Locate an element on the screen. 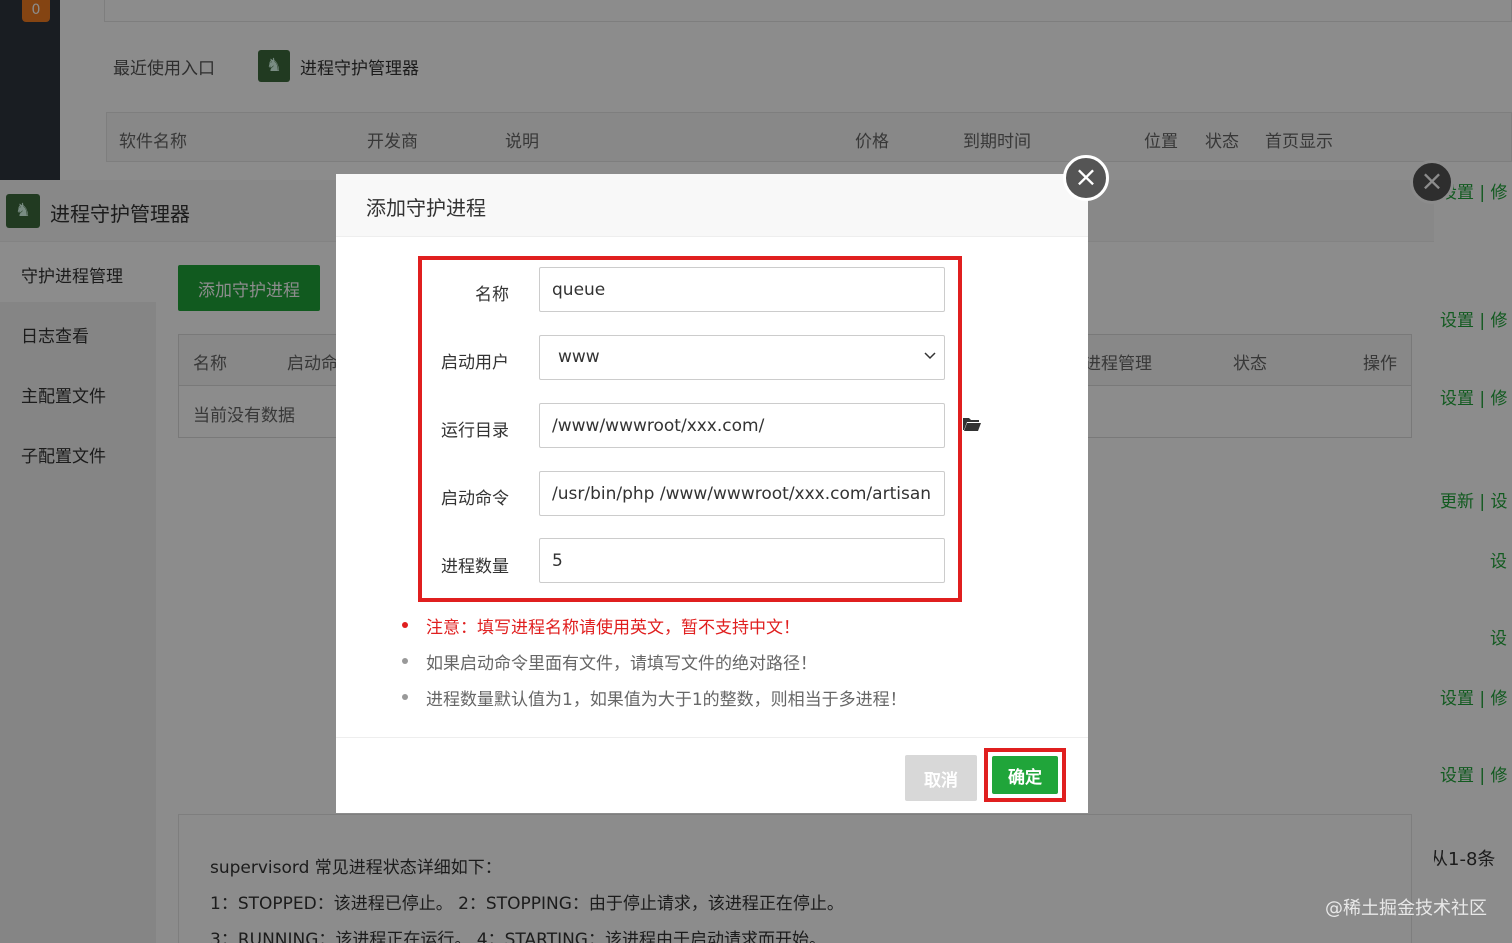 The width and height of the screenshot is (1512, 943). process-count-input is located at coordinates (742, 560).